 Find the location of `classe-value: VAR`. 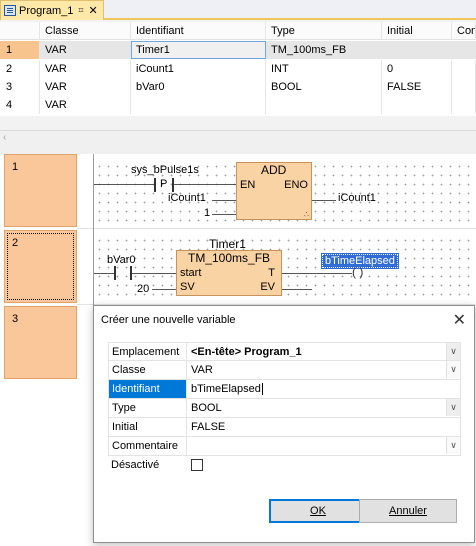

classe-value: VAR is located at coordinates (202, 370).